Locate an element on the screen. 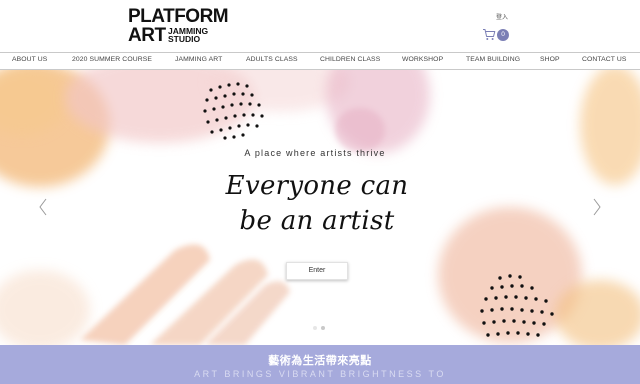 The image size is (640, 384). nav-item-workshop: WORKSHOP is located at coordinates (422, 59).